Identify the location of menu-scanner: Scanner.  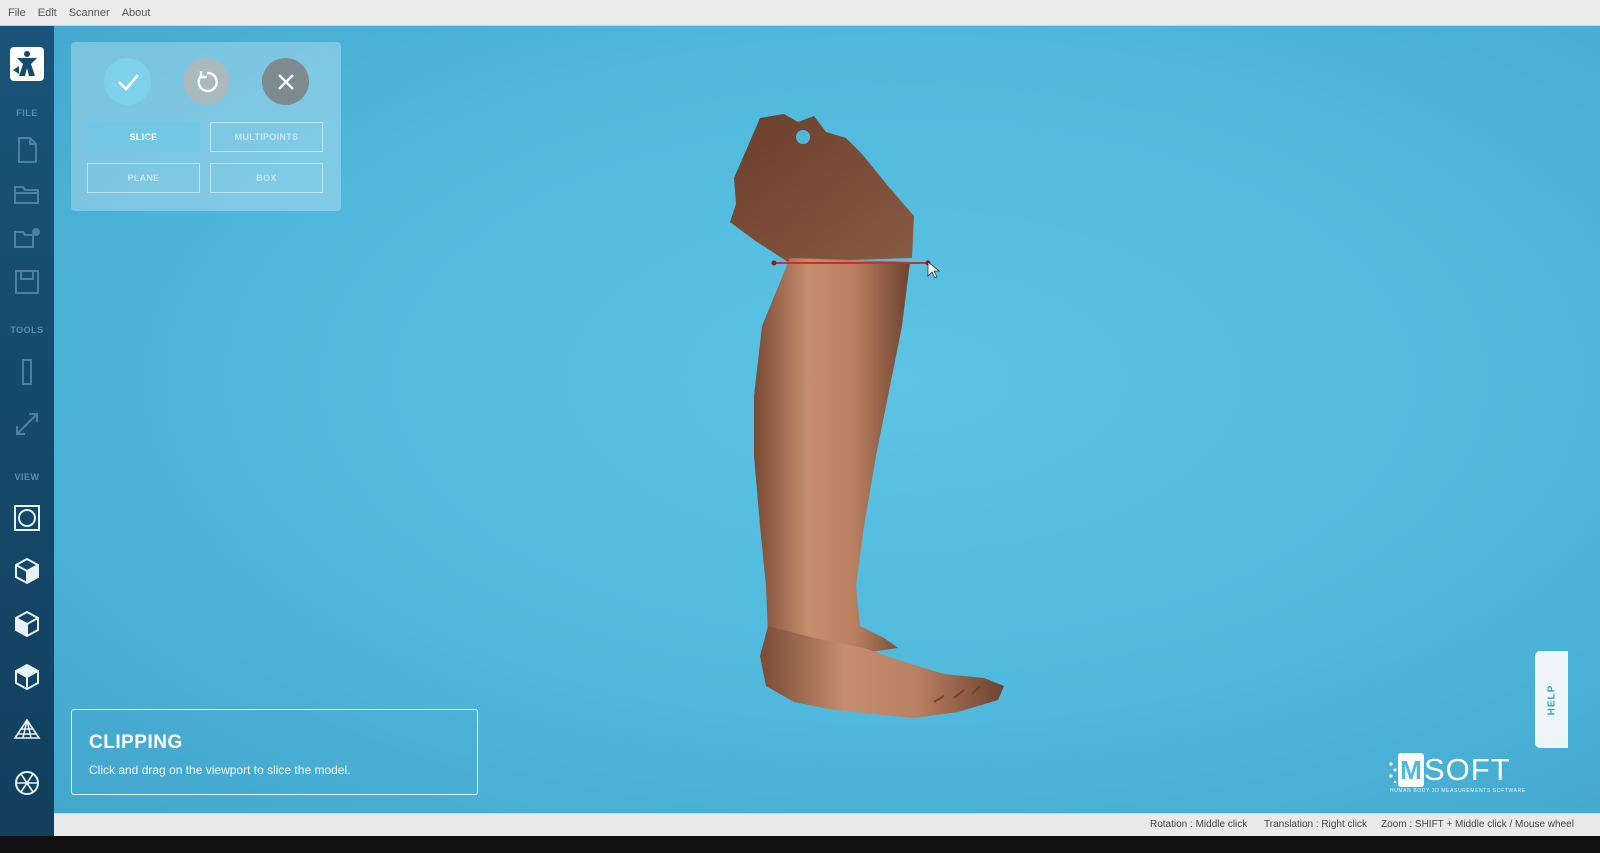
(89, 13).